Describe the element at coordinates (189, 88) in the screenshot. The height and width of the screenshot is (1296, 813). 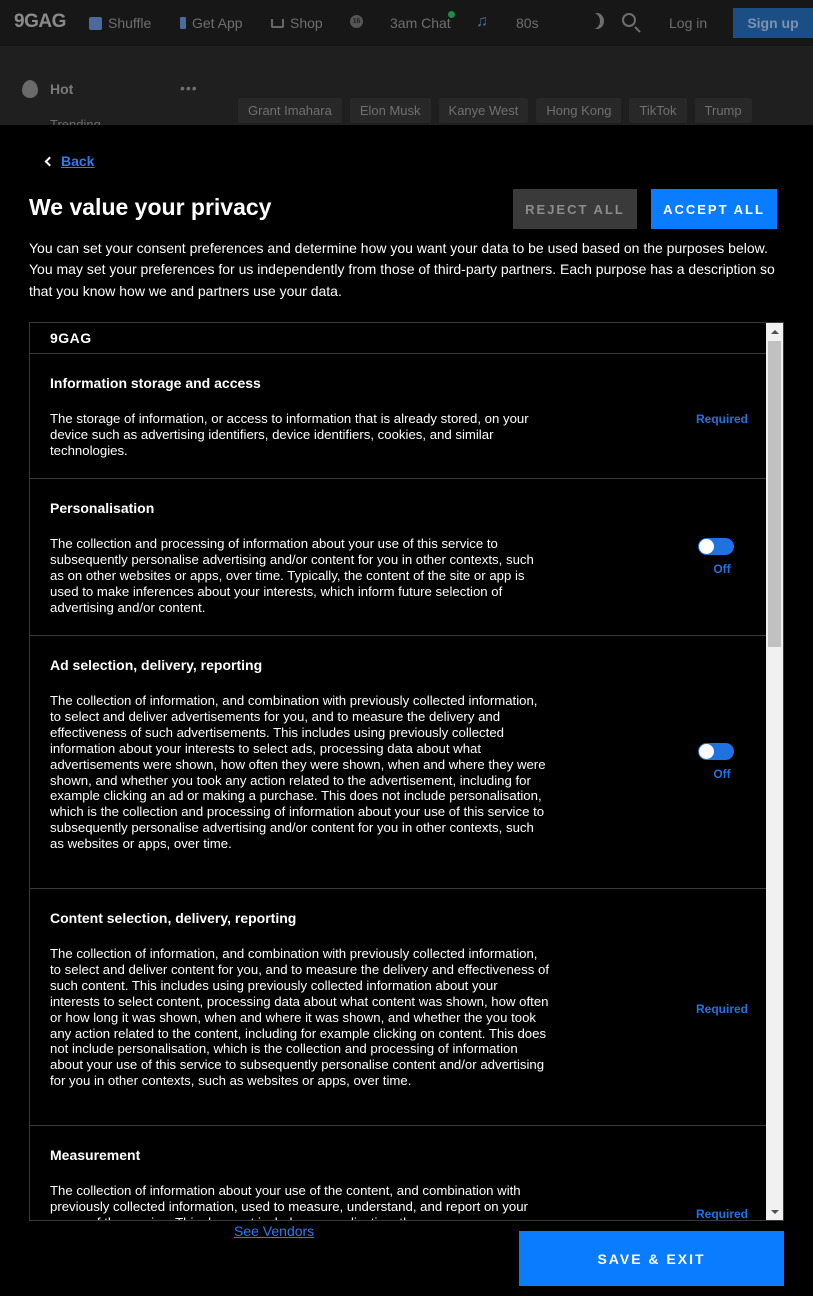
I see `more-options-icon: •••` at that location.